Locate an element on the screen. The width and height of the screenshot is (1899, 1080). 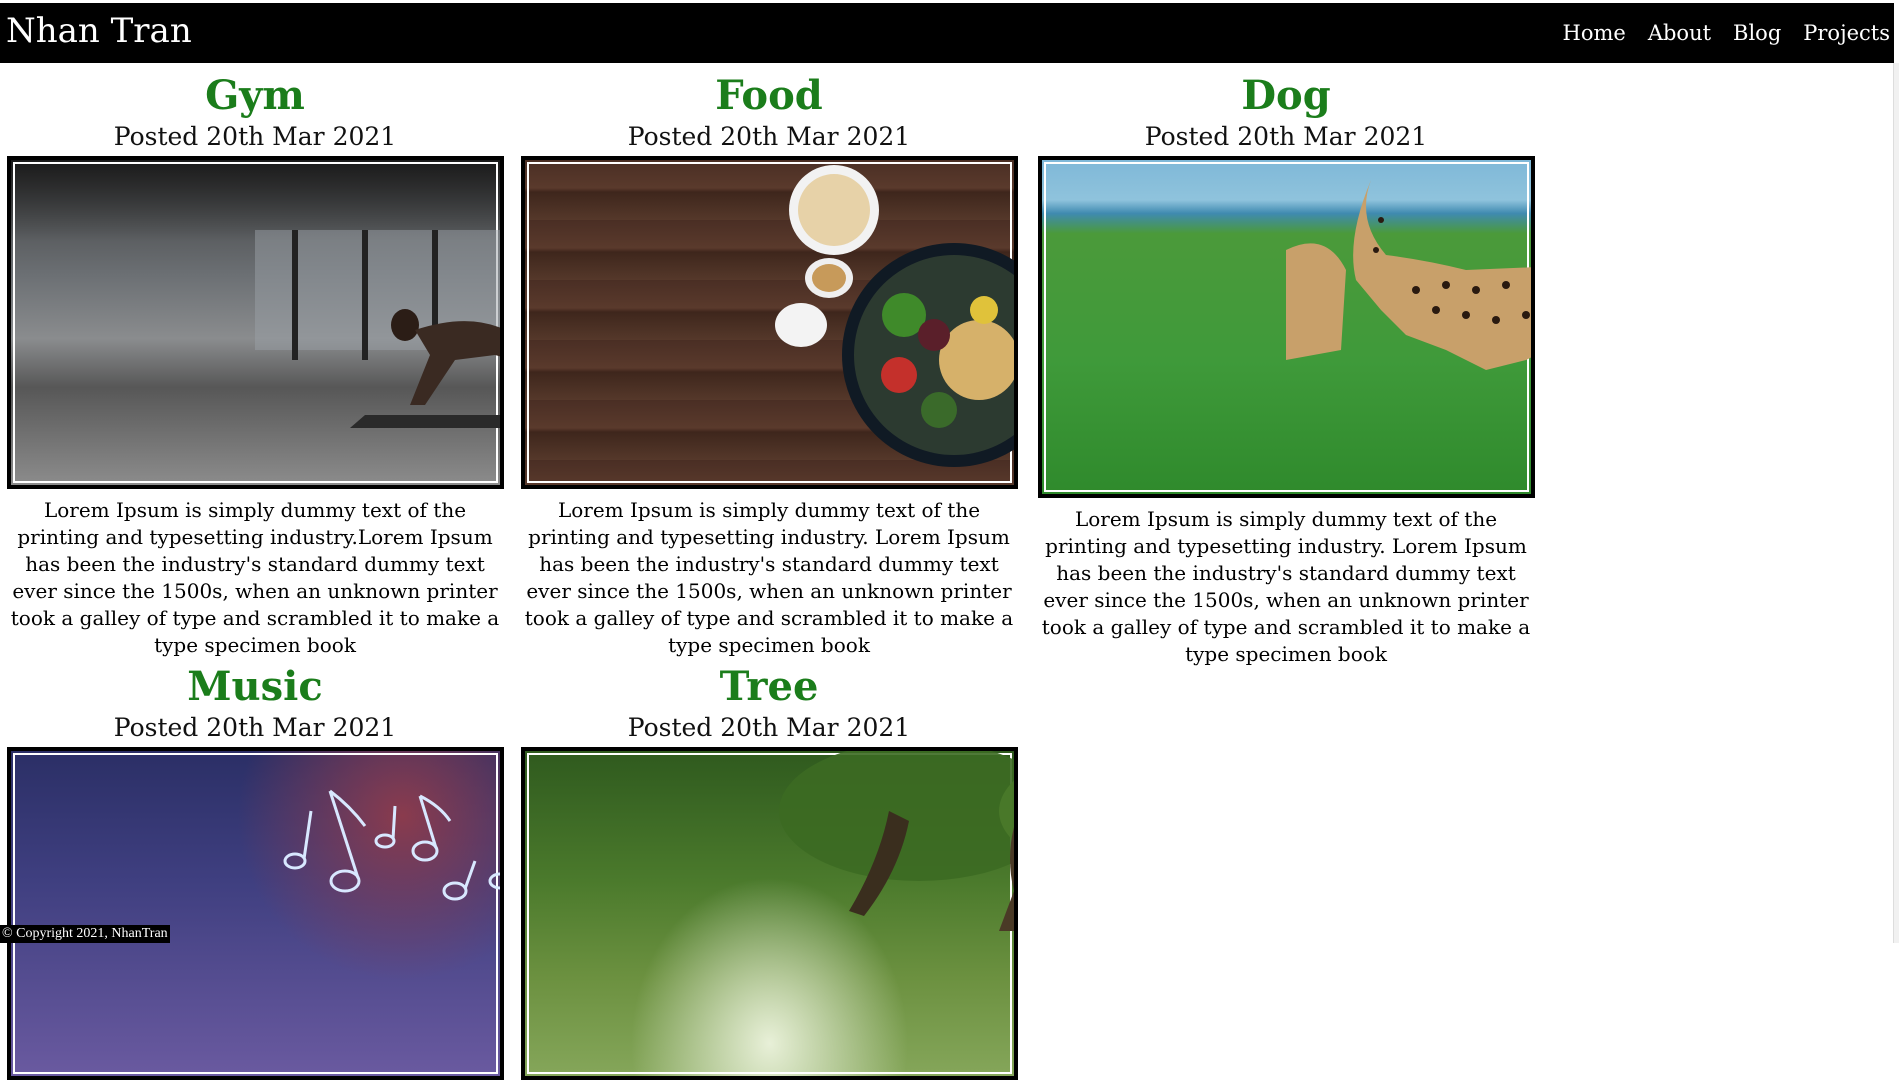
post-title: Dog is located at coordinates (1286, 96).